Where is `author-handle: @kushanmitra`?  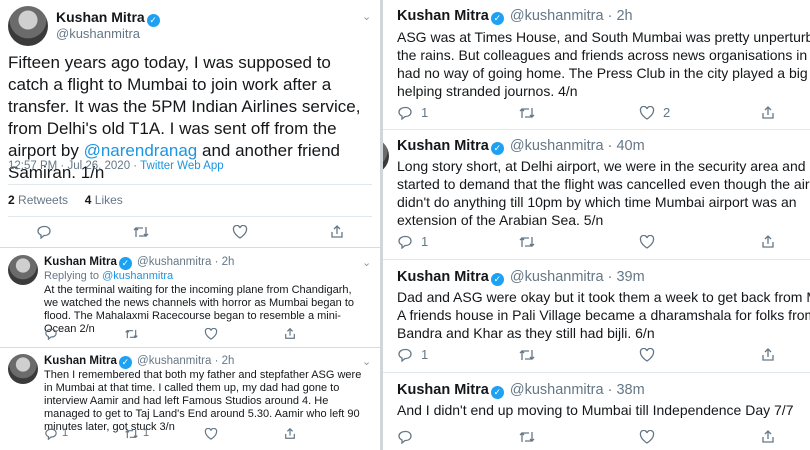
author-handle: @kushanmitra is located at coordinates (98, 33).